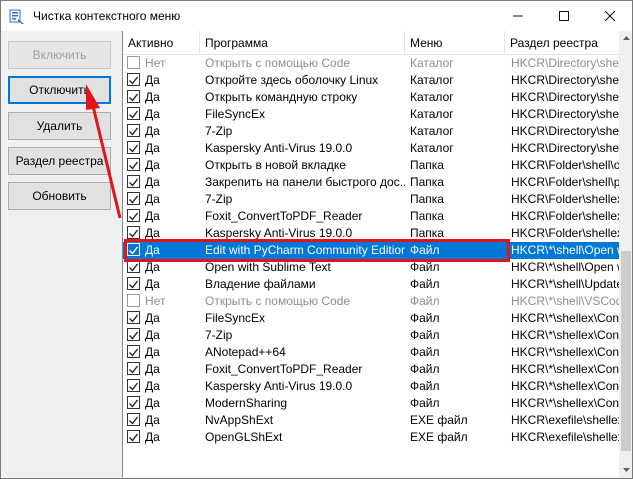  I want to click on delete-button: Удалить, so click(59, 126).